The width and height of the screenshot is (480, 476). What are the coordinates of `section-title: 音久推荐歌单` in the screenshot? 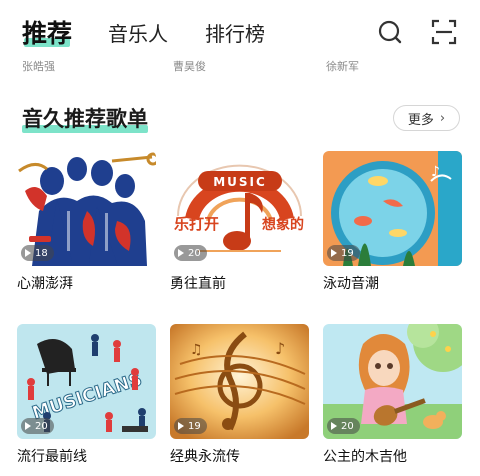 It's located at (85, 120).